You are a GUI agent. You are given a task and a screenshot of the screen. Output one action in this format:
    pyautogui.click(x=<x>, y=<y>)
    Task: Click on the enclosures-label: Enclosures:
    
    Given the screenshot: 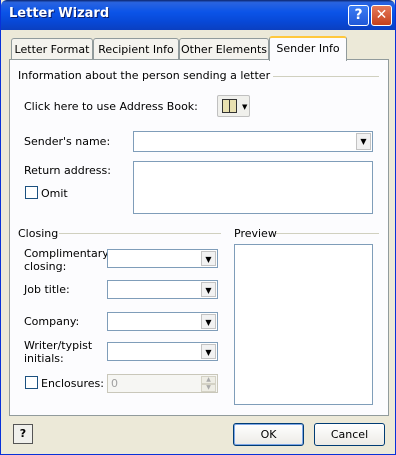 What is the action you would take?
    pyautogui.click(x=72, y=383)
    